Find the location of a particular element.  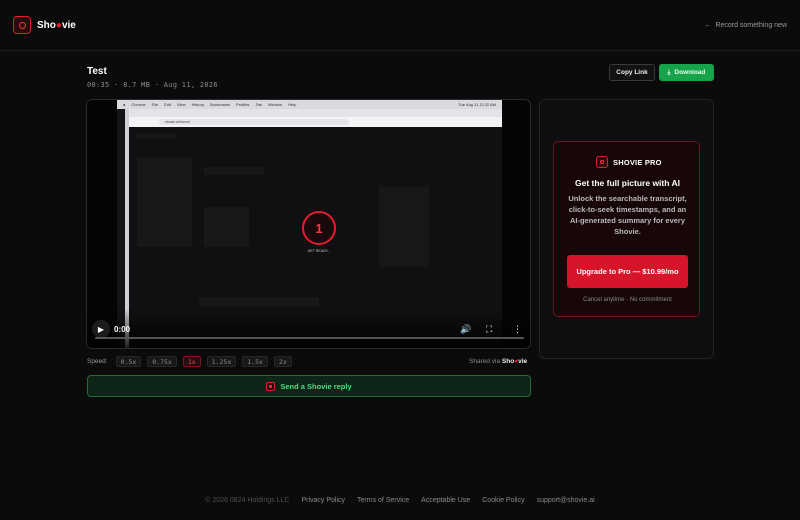

fullscreen-icon: ⛶ is located at coordinates (489, 329).